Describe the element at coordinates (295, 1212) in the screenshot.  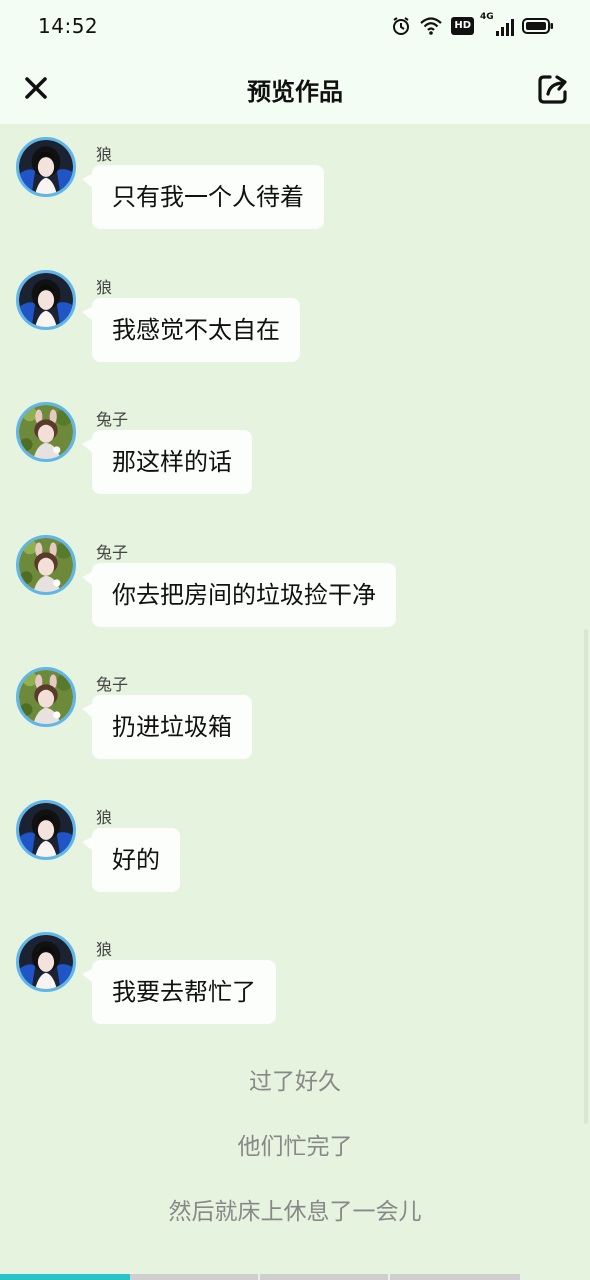
I see `narration-text: 然后就床上休息了一会儿` at that location.